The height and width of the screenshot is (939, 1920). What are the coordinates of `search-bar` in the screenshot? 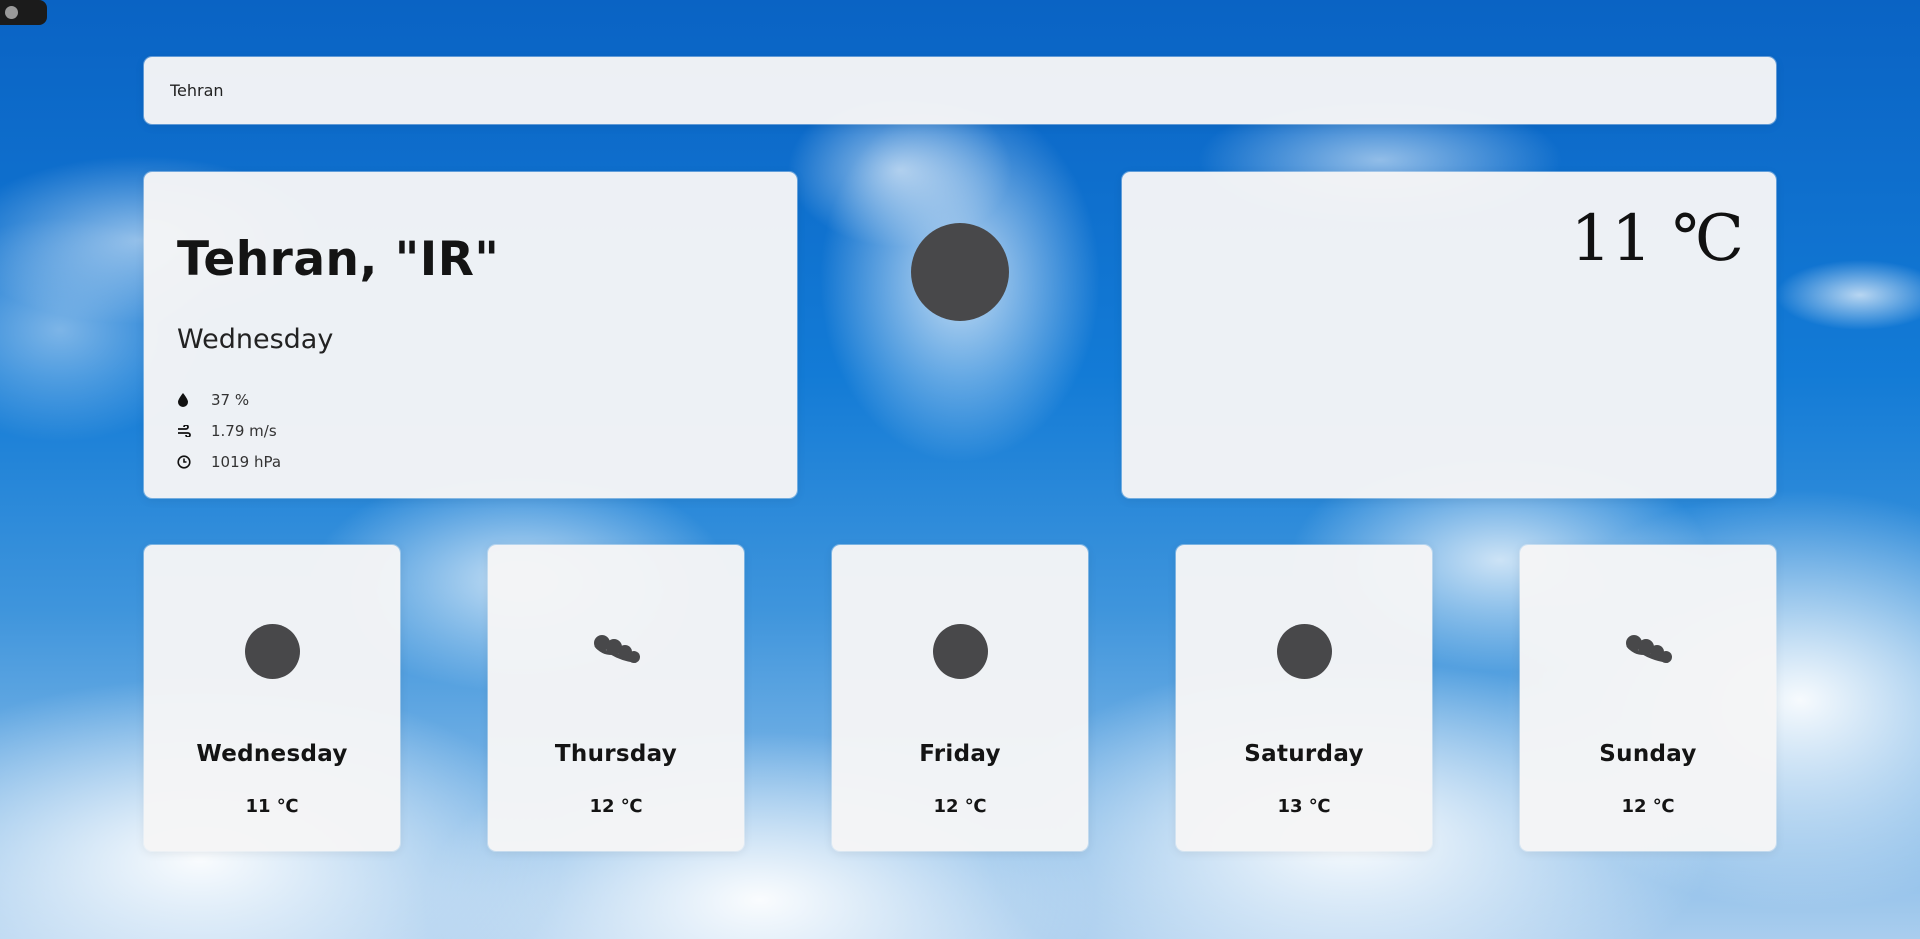 It's located at (960, 90).